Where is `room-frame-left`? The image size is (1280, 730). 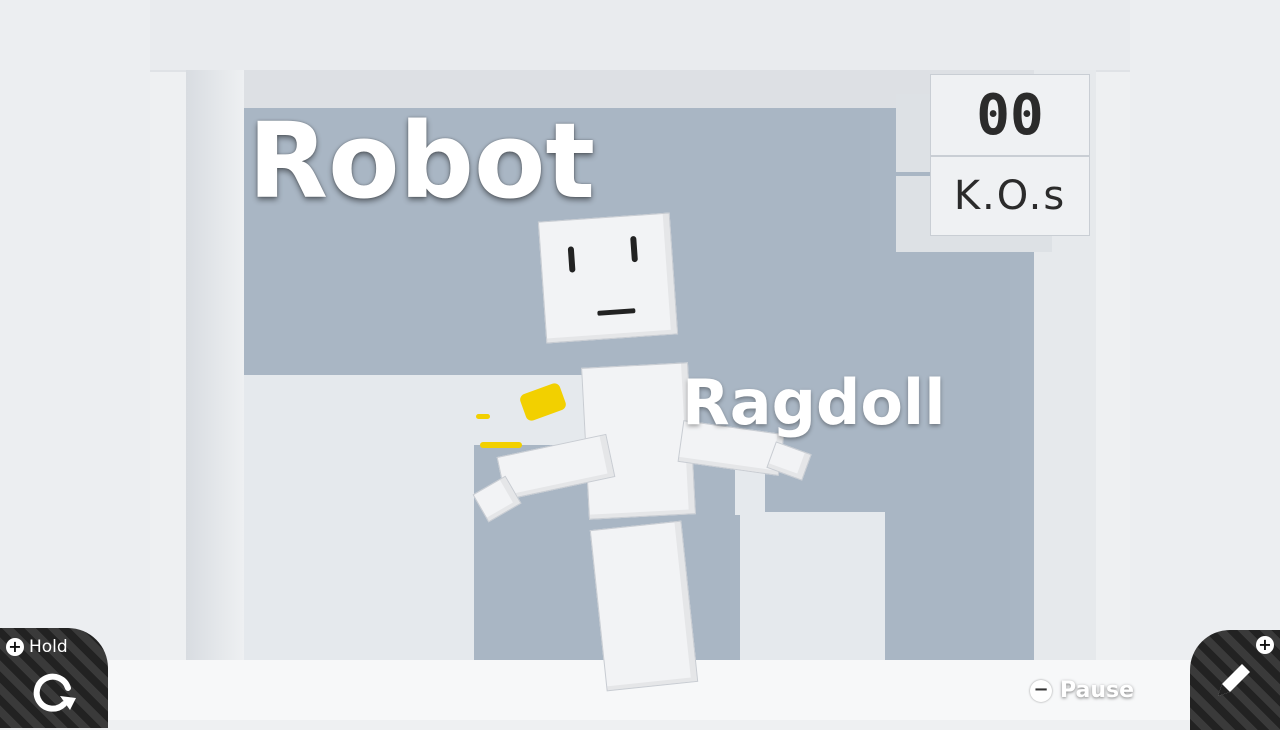 room-frame-left is located at coordinates (215, 370).